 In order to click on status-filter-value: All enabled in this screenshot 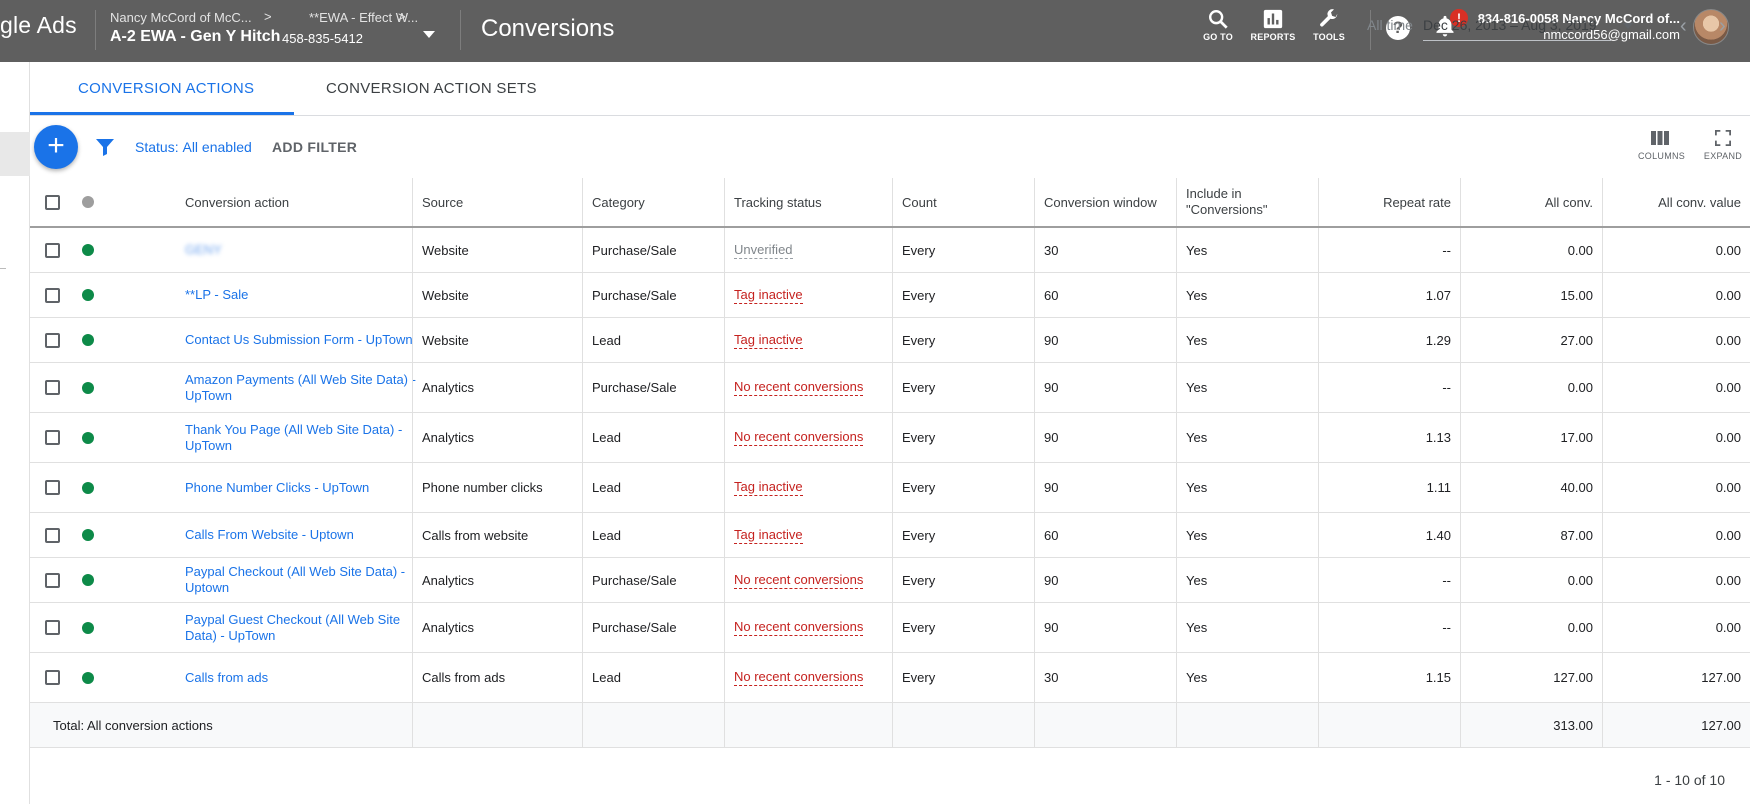, I will do `click(217, 147)`.